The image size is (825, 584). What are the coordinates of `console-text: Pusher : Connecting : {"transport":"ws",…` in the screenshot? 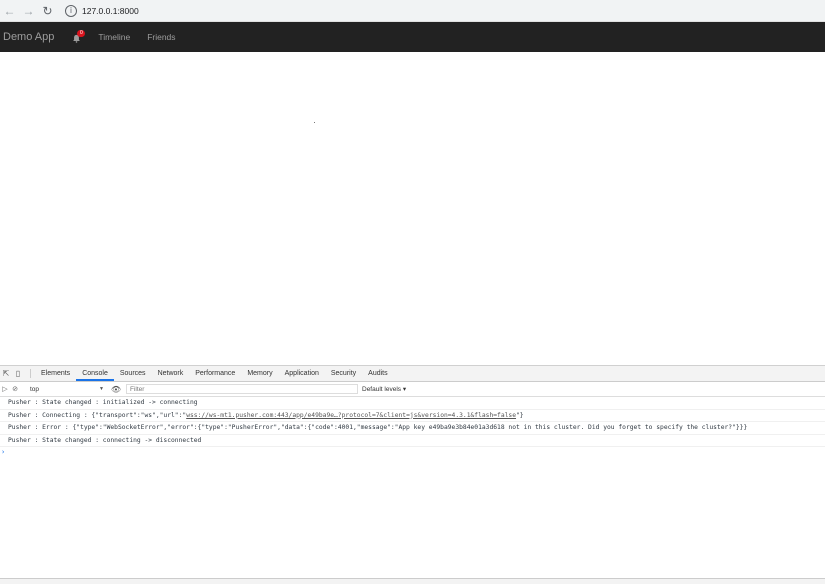 It's located at (97, 415).